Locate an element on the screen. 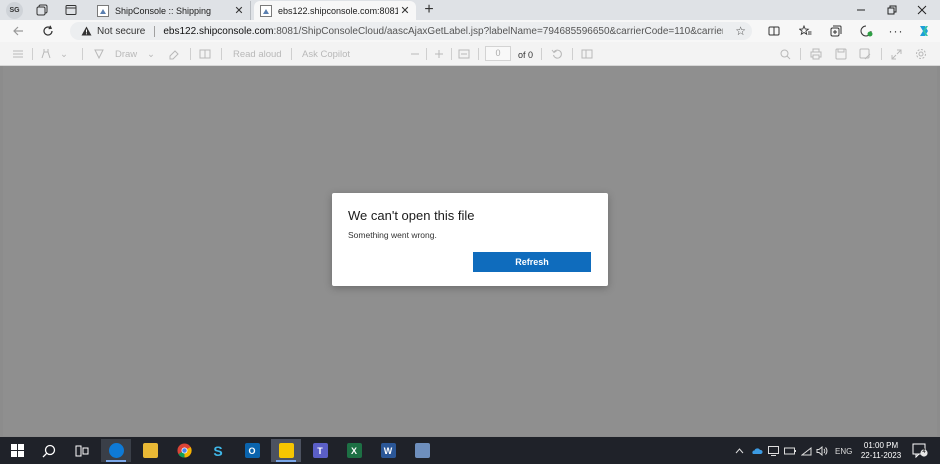 Image resolution: width=940 pixels, height=464 pixels. show-hidden-icons-icon is located at coordinates (739, 451).